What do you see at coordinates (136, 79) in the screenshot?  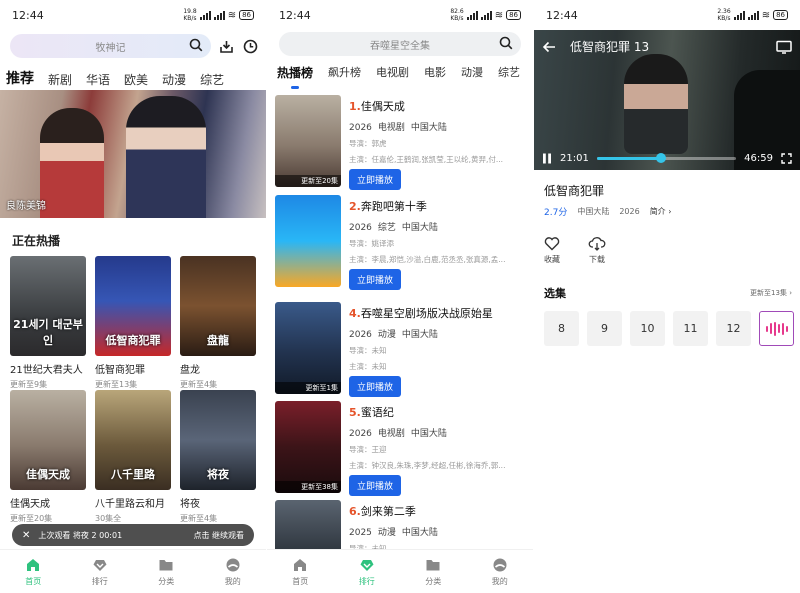 I see `tab-western: 欧美` at bounding box center [136, 79].